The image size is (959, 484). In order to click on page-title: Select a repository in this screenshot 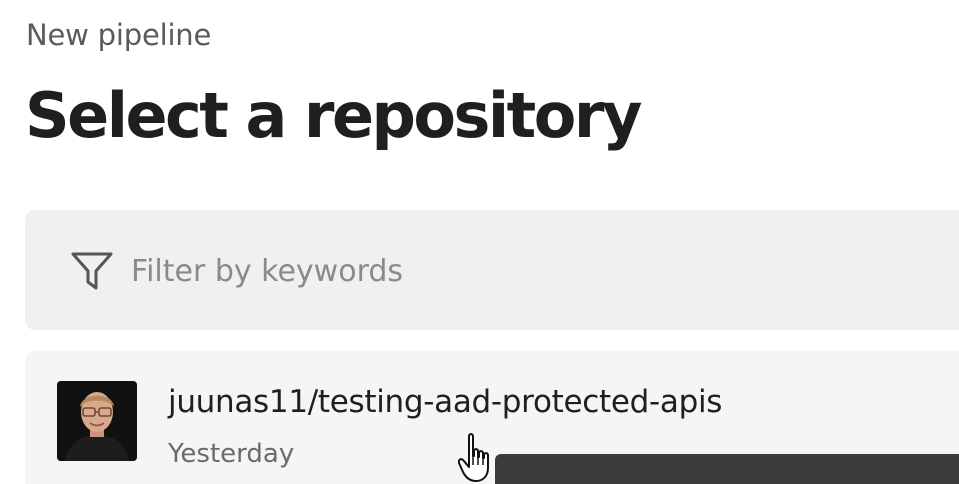, I will do `click(333, 115)`.